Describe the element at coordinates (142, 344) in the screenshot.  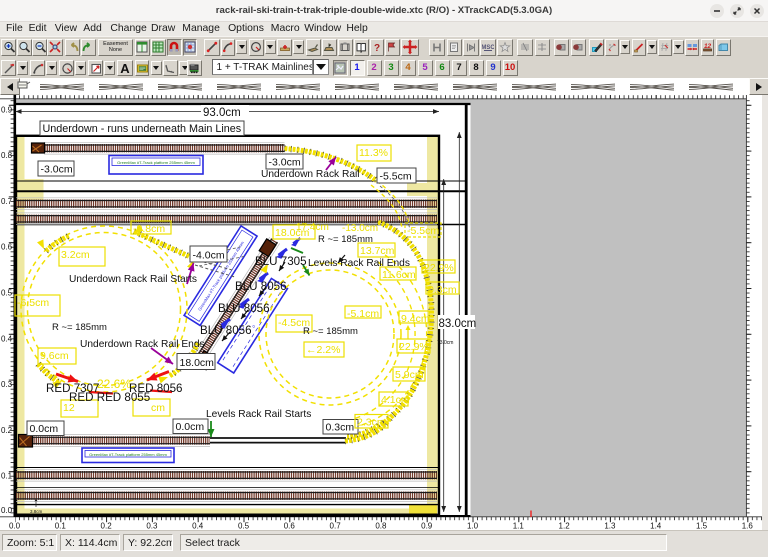
I see `svg-text: Underdown Rack Rail Ends` at that location.